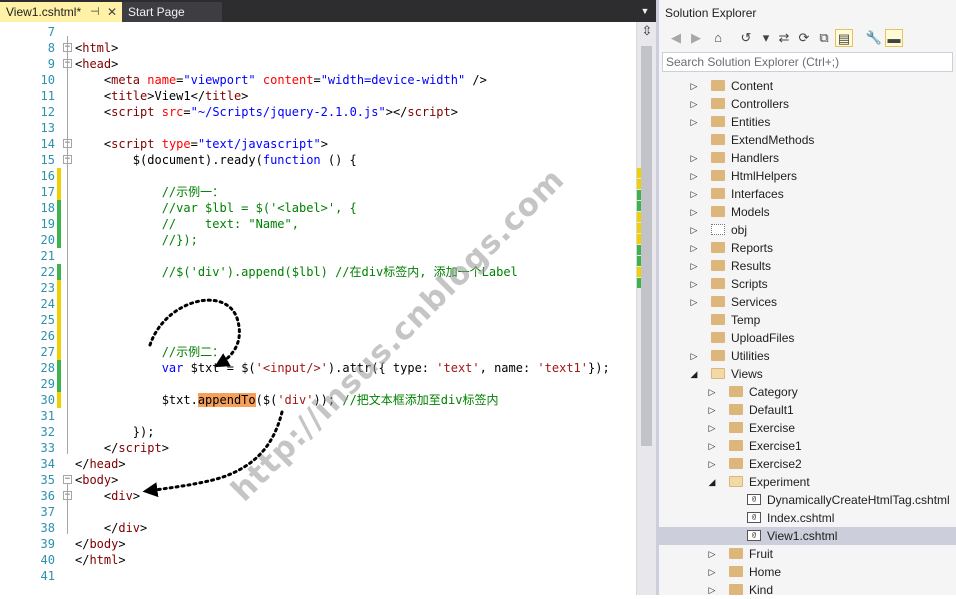  I want to click on vertical-scrollbar: ⇳, so click(646, 308).